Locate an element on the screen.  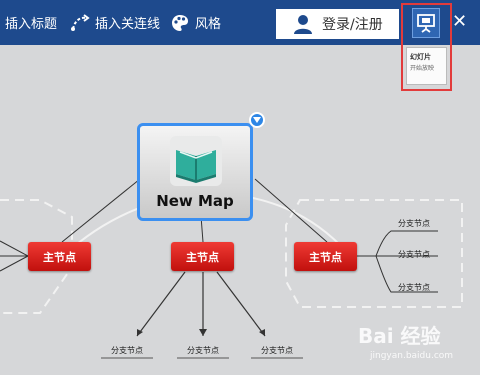
branch-leaf-bottom-3: 分支节点 is located at coordinates (277, 350).